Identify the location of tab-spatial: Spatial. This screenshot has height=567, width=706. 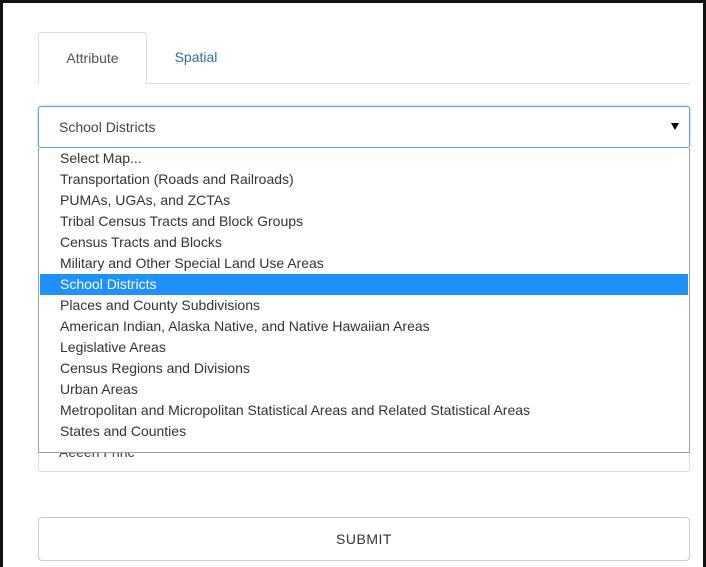
(196, 58).